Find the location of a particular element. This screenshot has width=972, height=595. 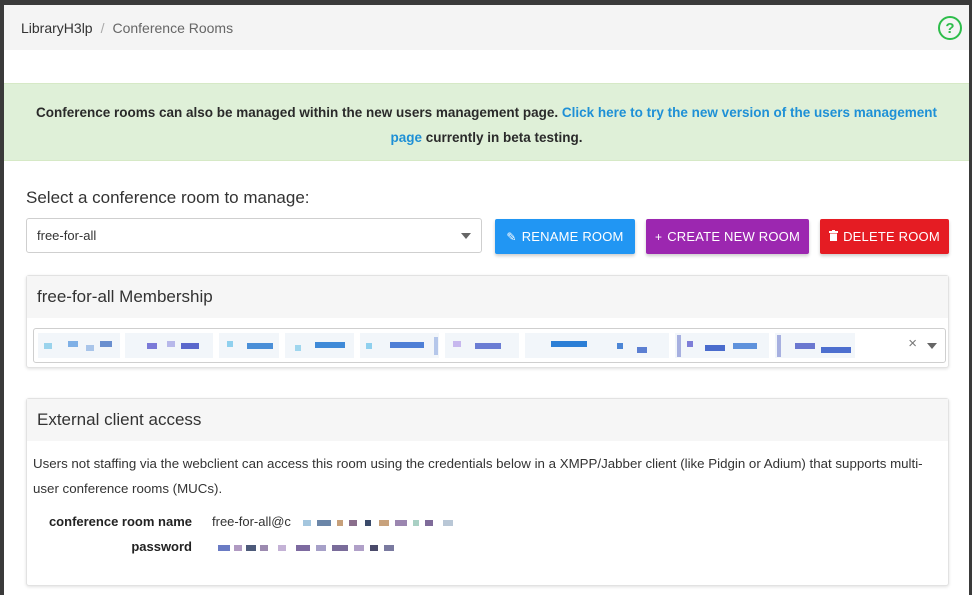

create-room-button: + CREATE NEW ROOM is located at coordinates (727, 236).